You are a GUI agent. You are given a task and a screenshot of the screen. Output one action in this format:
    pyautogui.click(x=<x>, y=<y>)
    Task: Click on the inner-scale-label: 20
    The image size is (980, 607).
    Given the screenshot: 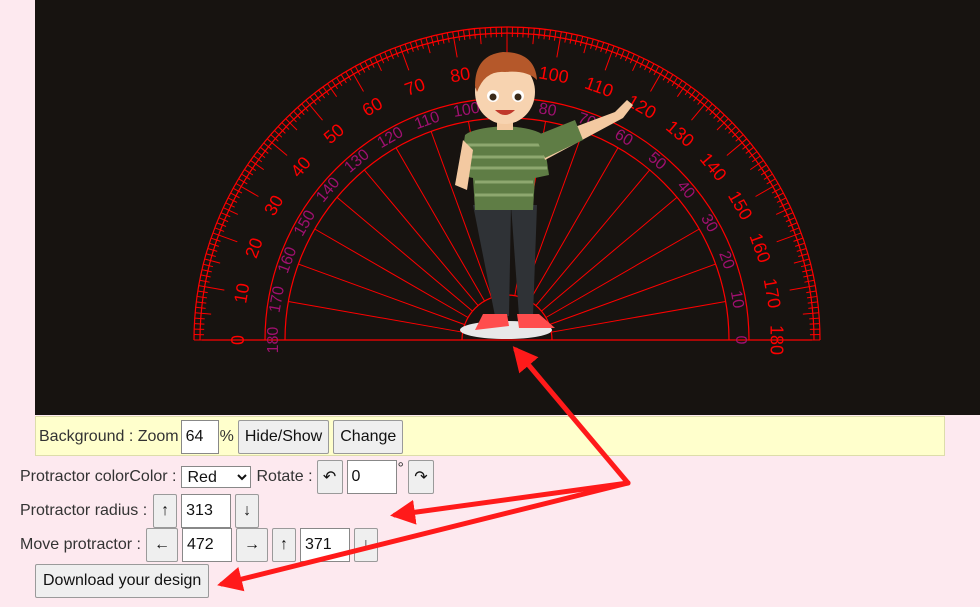 What is the action you would take?
    pyautogui.click(x=726, y=260)
    